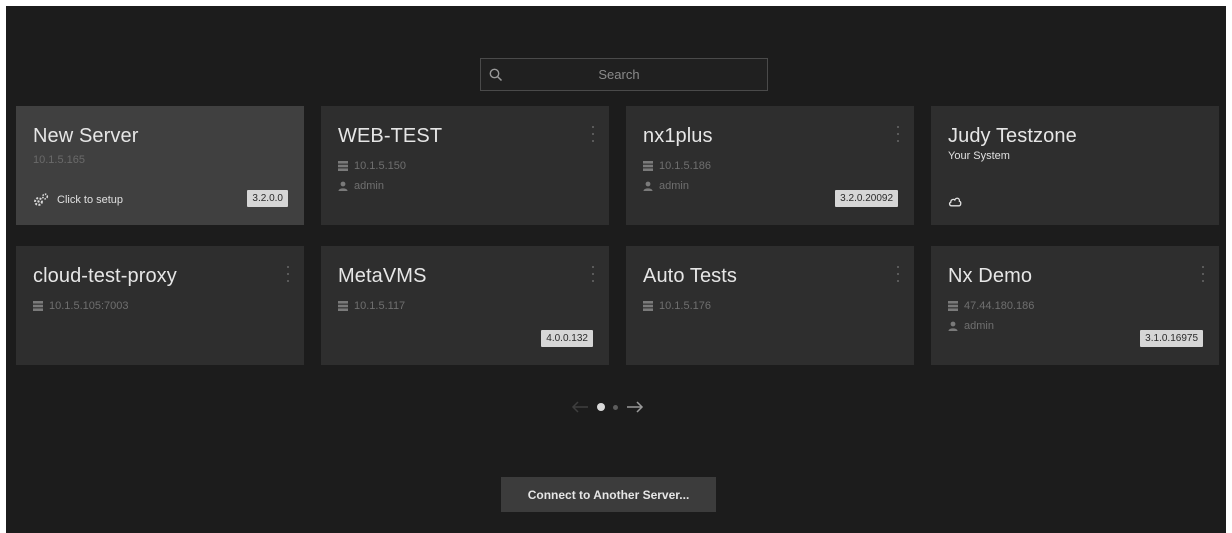 The image size is (1232, 533). I want to click on pagination, so click(607, 407).